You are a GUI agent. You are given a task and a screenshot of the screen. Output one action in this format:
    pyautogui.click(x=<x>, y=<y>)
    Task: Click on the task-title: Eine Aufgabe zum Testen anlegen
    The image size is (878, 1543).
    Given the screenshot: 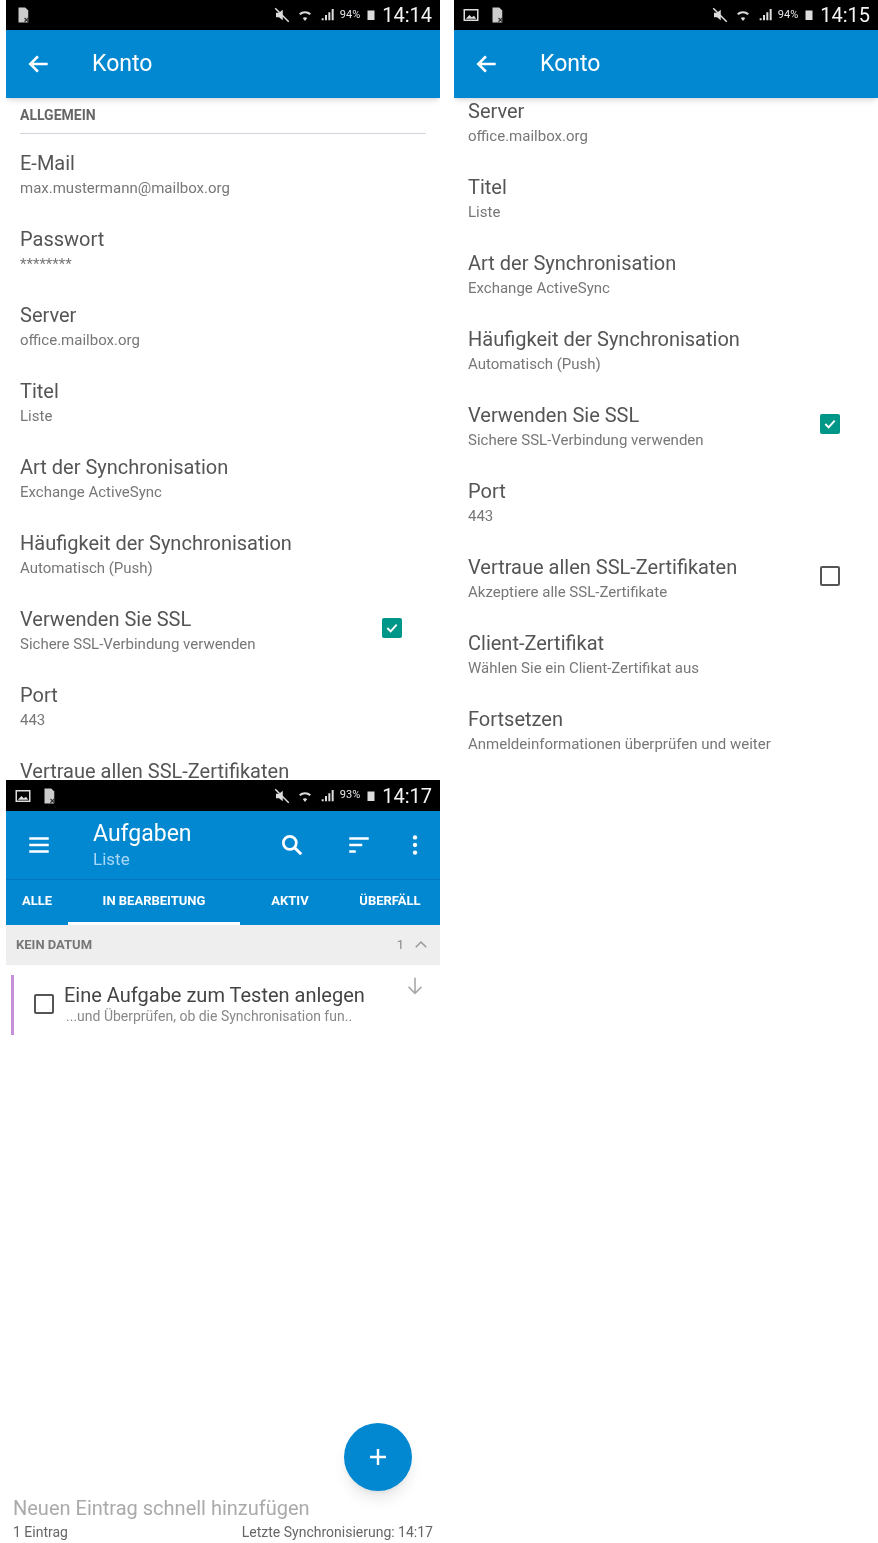 What is the action you would take?
    pyautogui.click(x=234, y=995)
    